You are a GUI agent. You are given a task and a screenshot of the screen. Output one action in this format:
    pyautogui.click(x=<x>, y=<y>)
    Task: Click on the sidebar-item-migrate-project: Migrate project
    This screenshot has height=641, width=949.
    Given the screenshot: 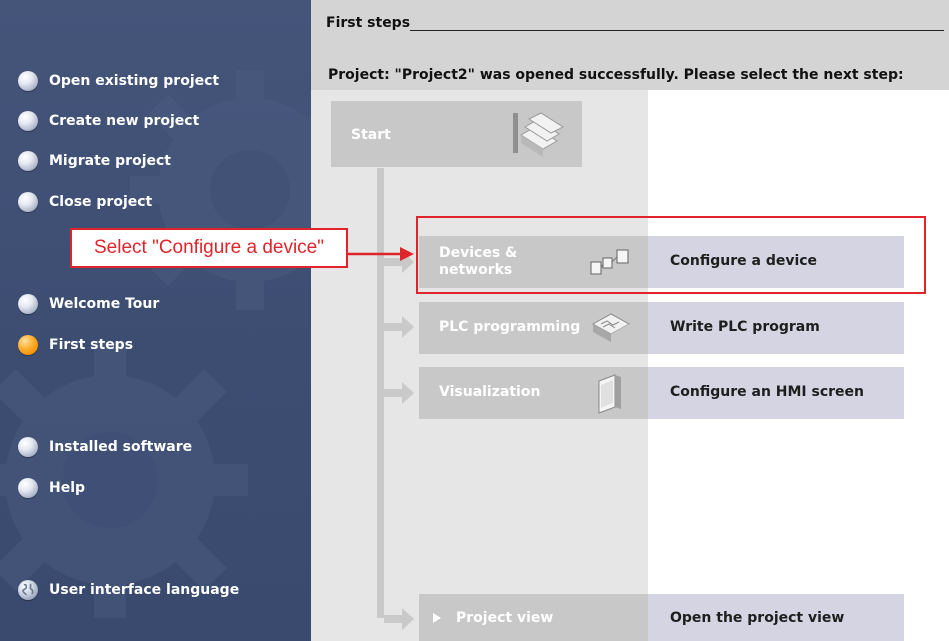 What is the action you would take?
    pyautogui.click(x=94, y=161)
    